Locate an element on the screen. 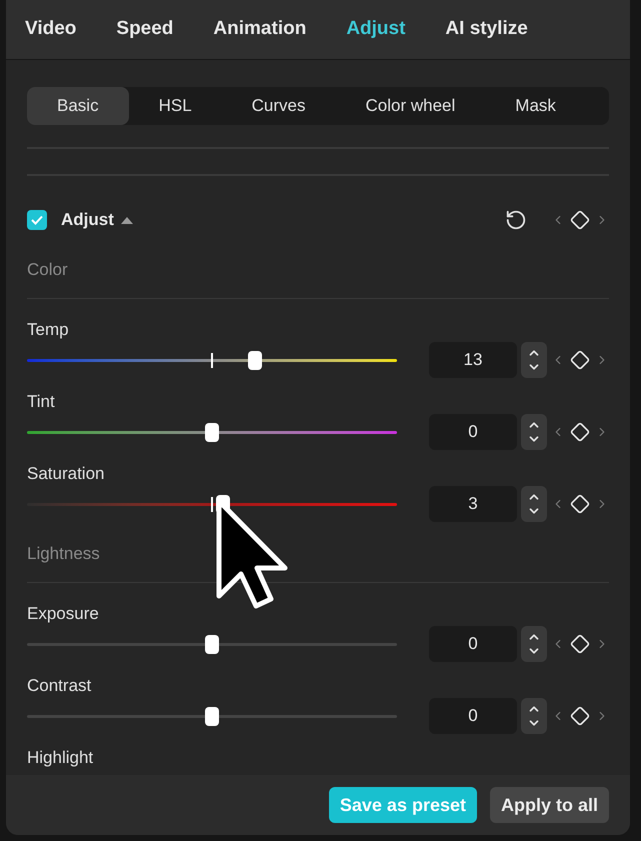 The width and height of the screenshot is (641, 841). subtab: Basic is located at coordinates (78, 106).